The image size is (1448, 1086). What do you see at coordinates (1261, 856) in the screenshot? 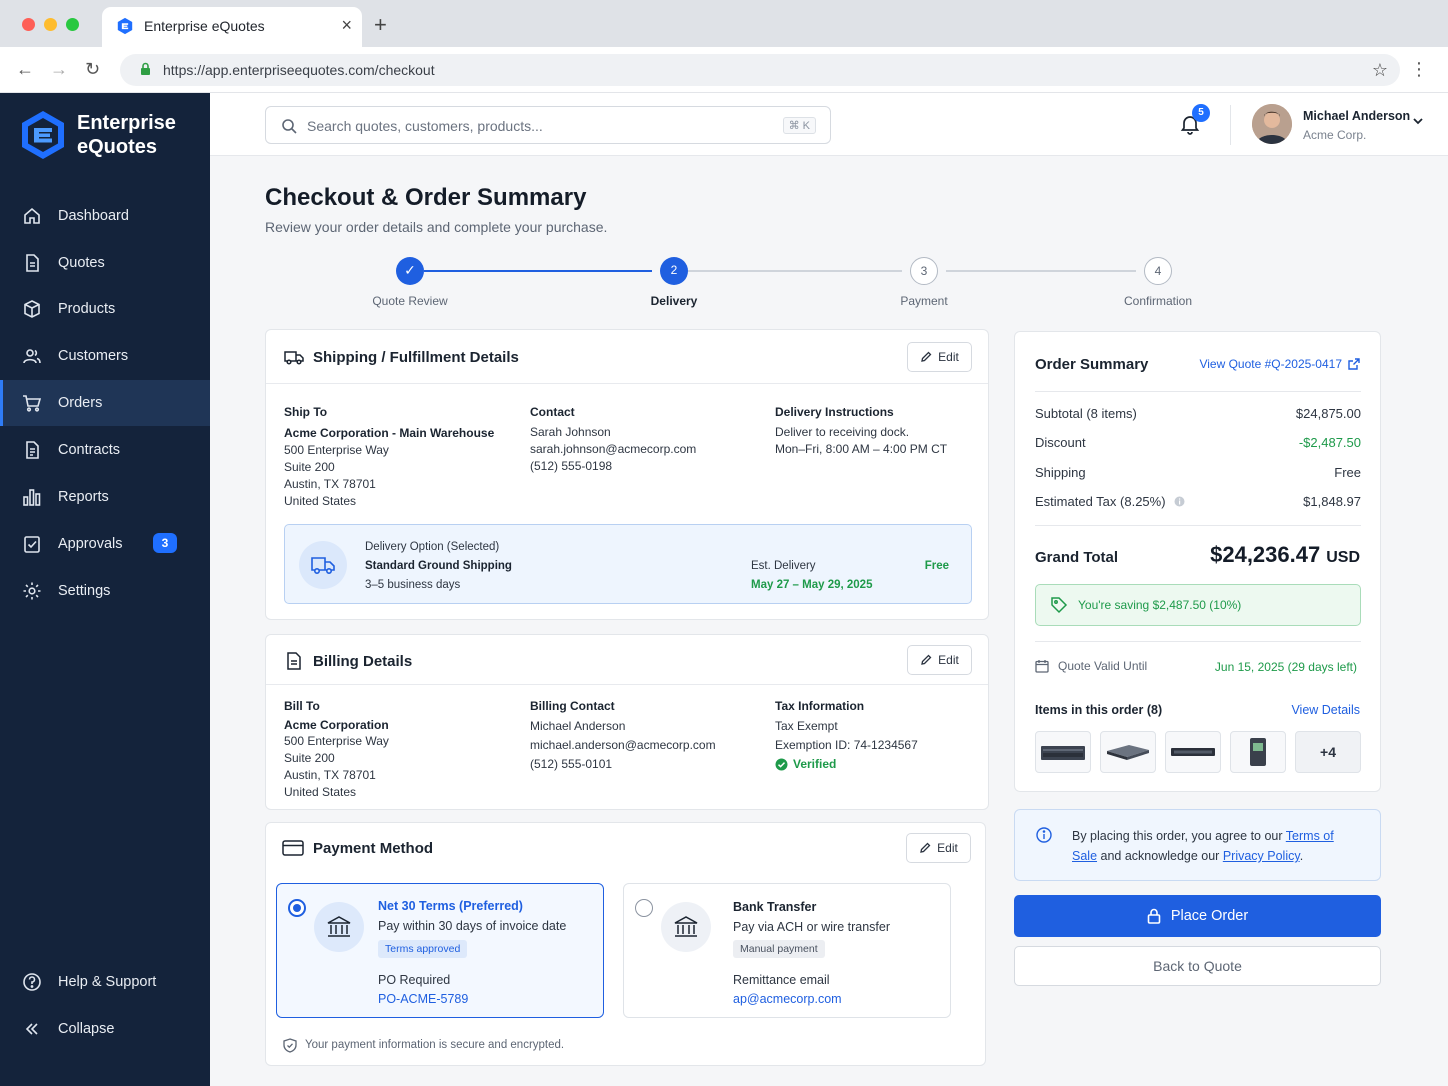
I see `privacy-policy-link: Privacy Policy` at bounding box center [1261, 856].